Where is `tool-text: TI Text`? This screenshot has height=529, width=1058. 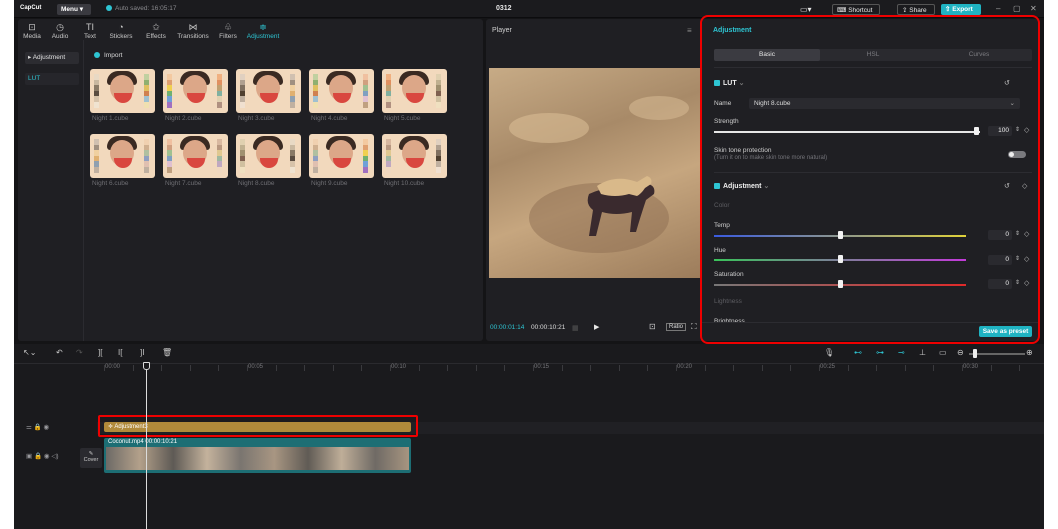
tool-text: TI Text is located at coordinates (90, 30).